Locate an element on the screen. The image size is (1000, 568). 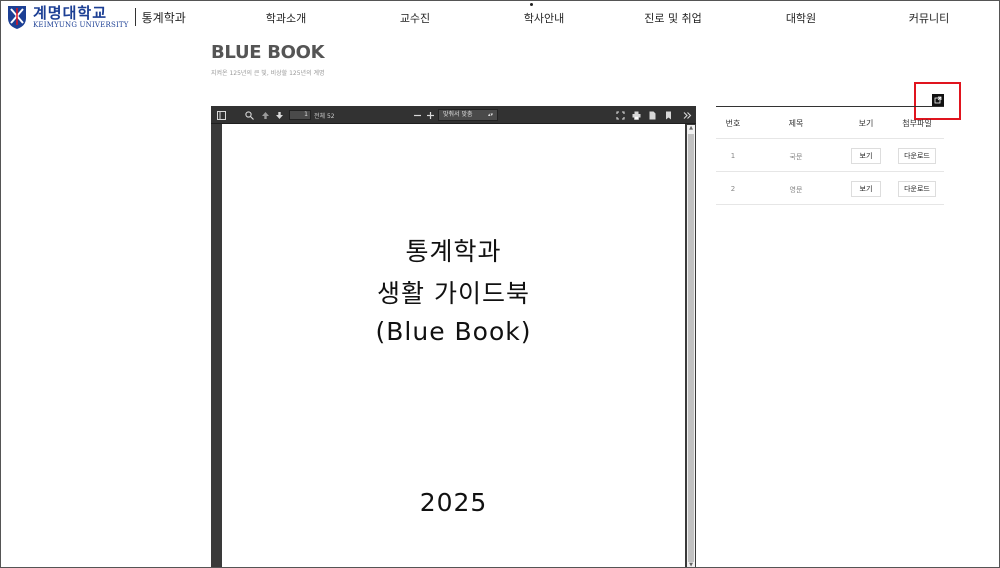
row-number: 1 is located at coordinates (733, 156).